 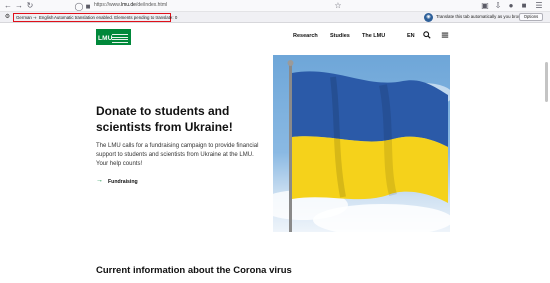 I want to click on nav-studies: Studies, so click(x=340, y=36).